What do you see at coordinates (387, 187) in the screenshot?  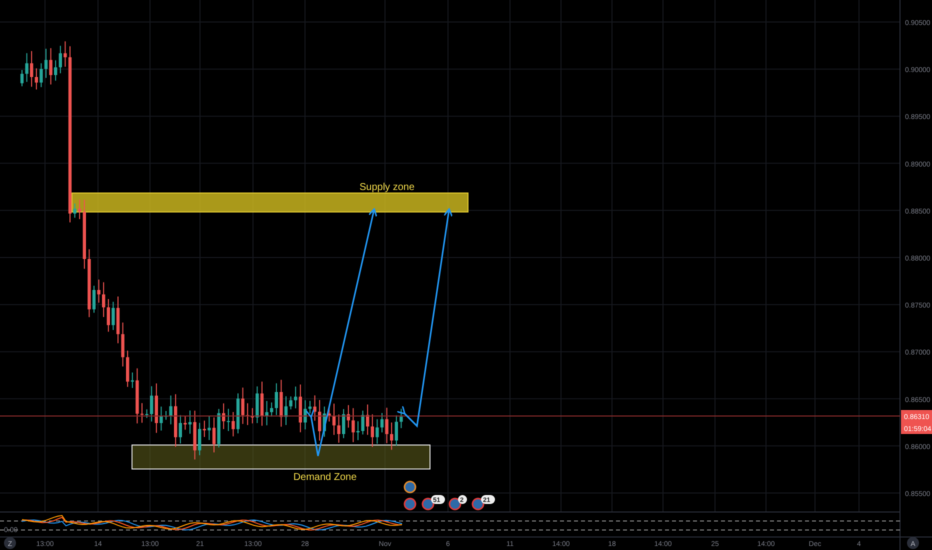 I see `supply-zone-label: Supply zone` at bounding box center [387, 187].